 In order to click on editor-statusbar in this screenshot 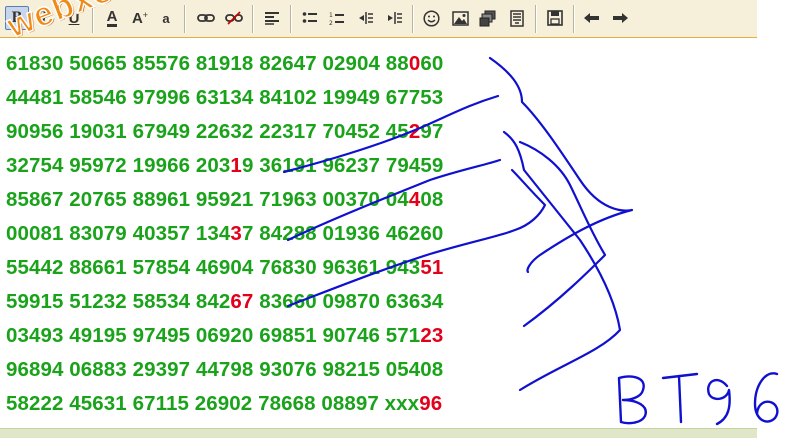, I will do `click(378, 433)`.